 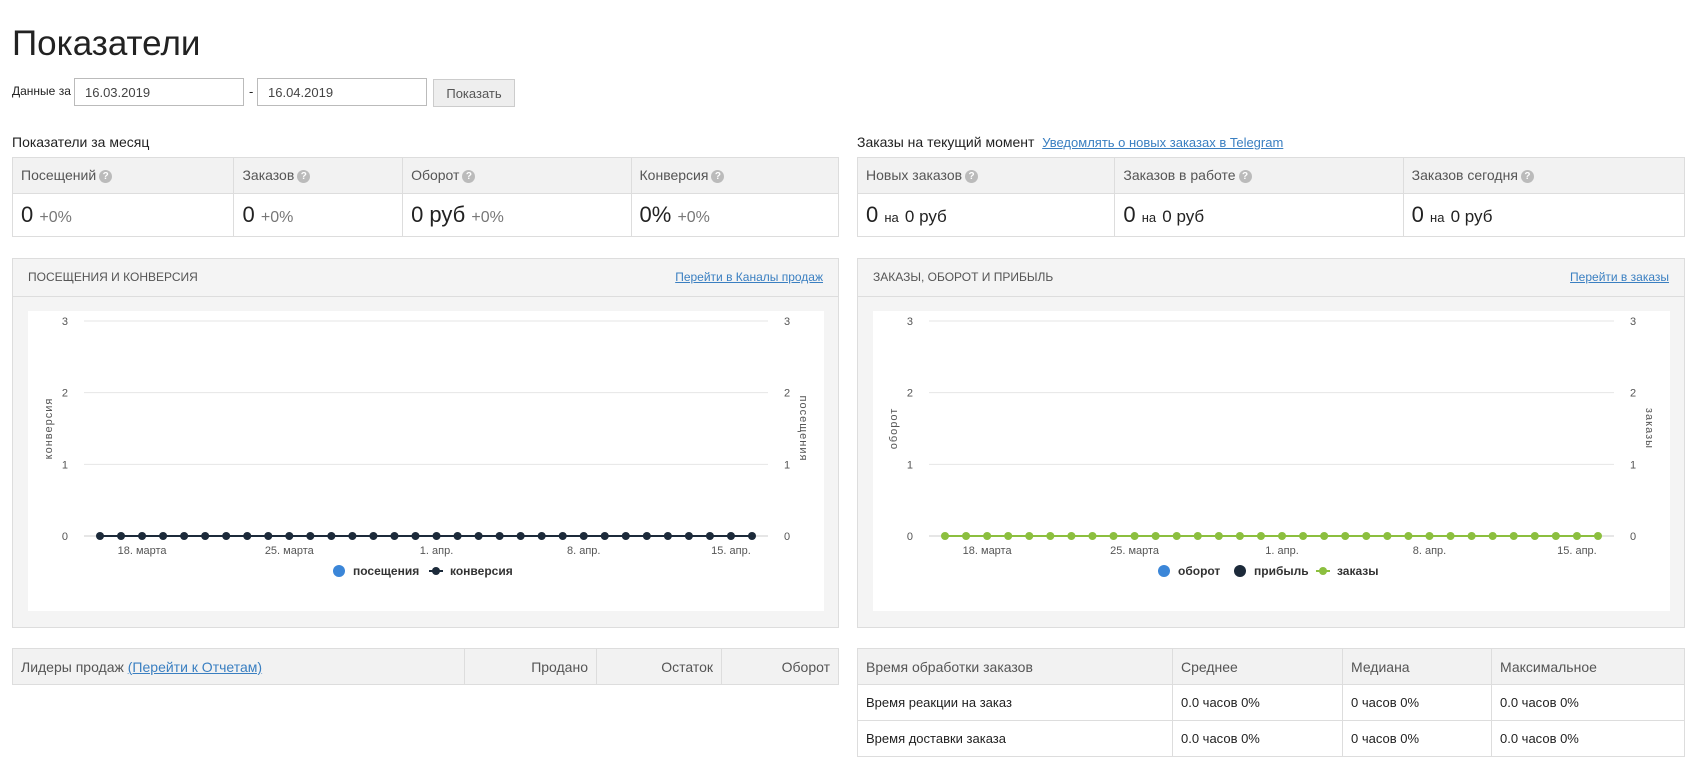 What do you see at coordinates (1417, 666) in the screenshot?
I see `column-header: Медиана` at bounding box center [1417, 666].